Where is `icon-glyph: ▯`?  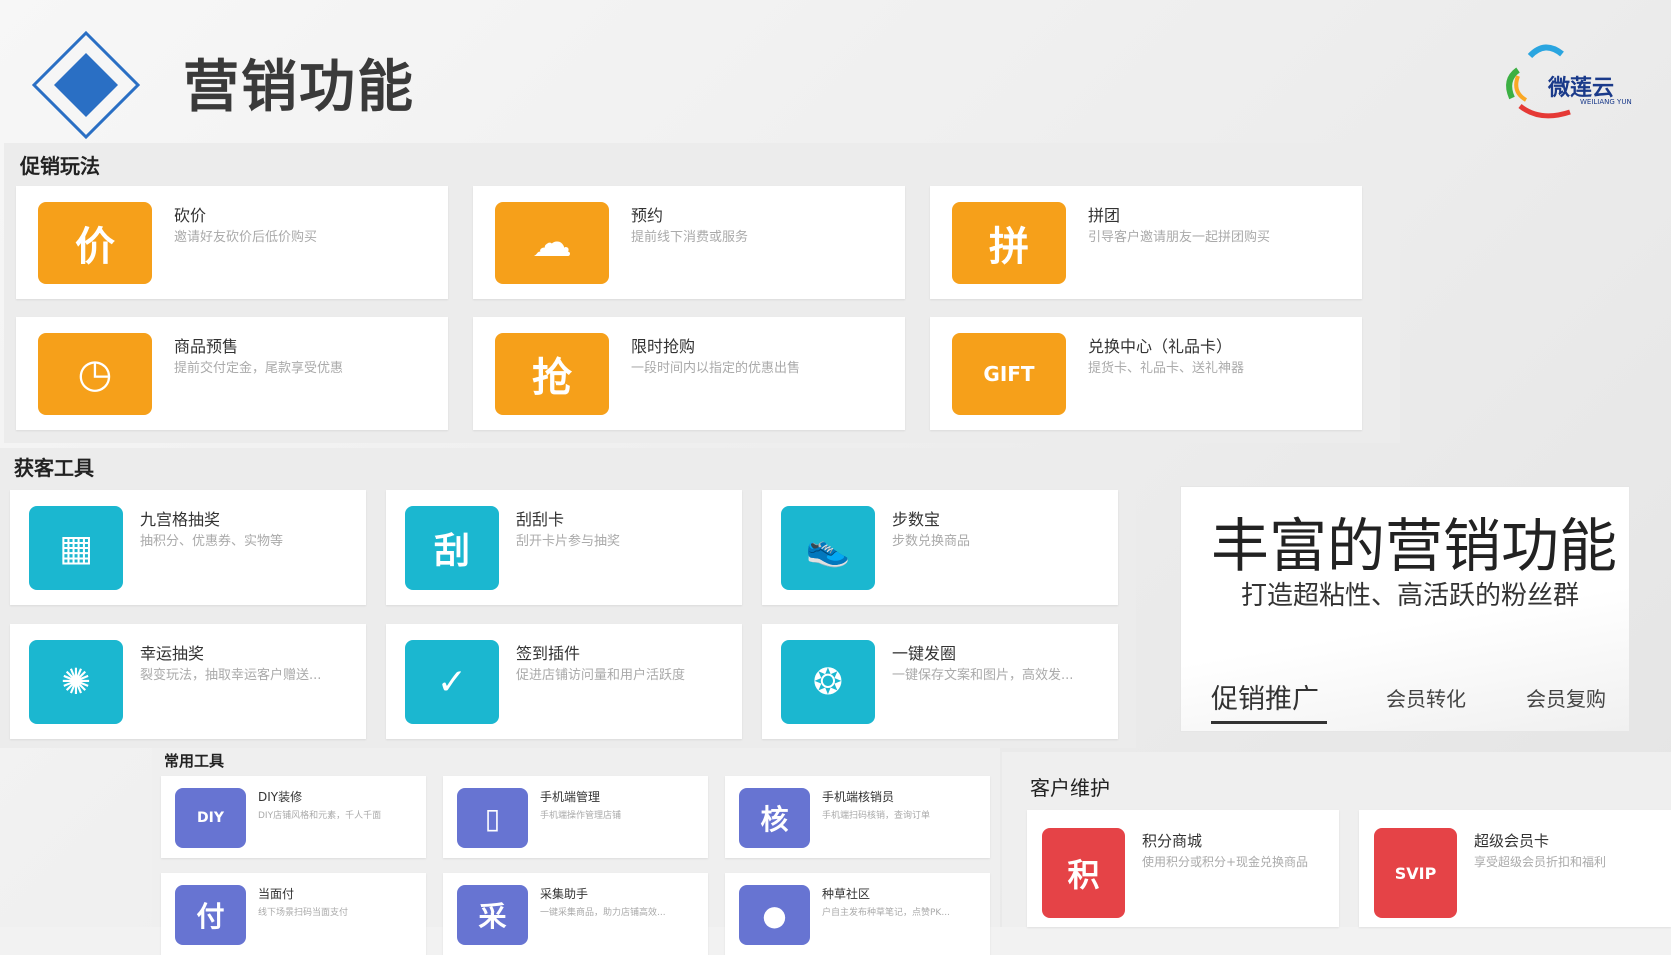
icon-glyph: ▯ is located at coordinates (492, 818).